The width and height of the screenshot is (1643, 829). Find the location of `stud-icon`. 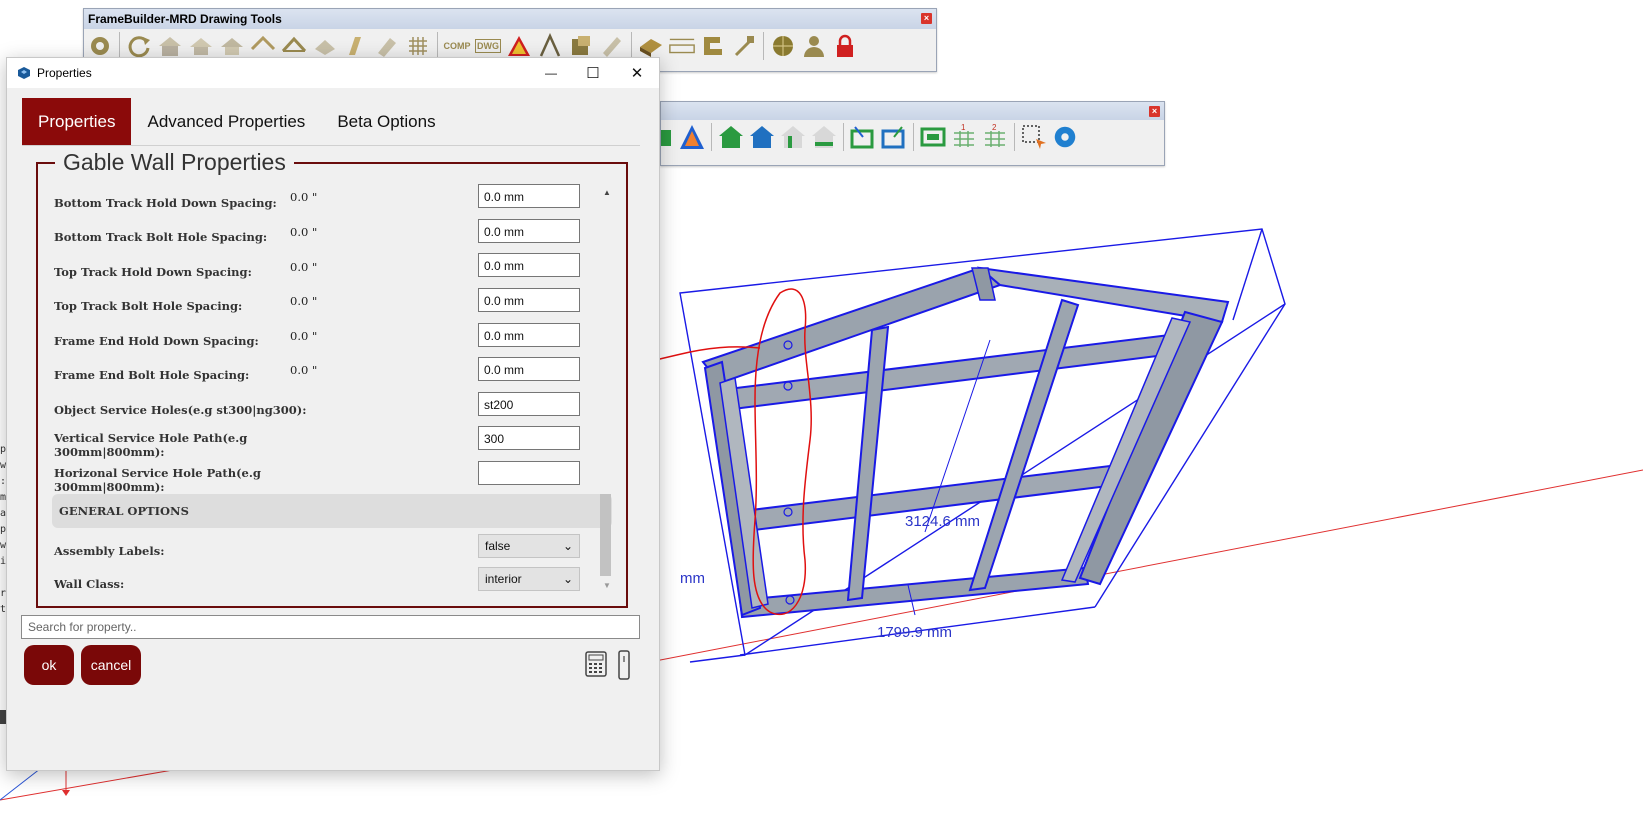

stud-icon is located at coordinates (387, 46).